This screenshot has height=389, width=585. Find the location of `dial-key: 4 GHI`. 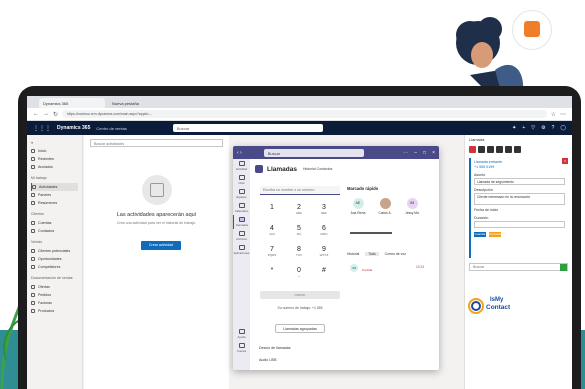

dial-key: 4 GHI is located at coordinates (272, 230).